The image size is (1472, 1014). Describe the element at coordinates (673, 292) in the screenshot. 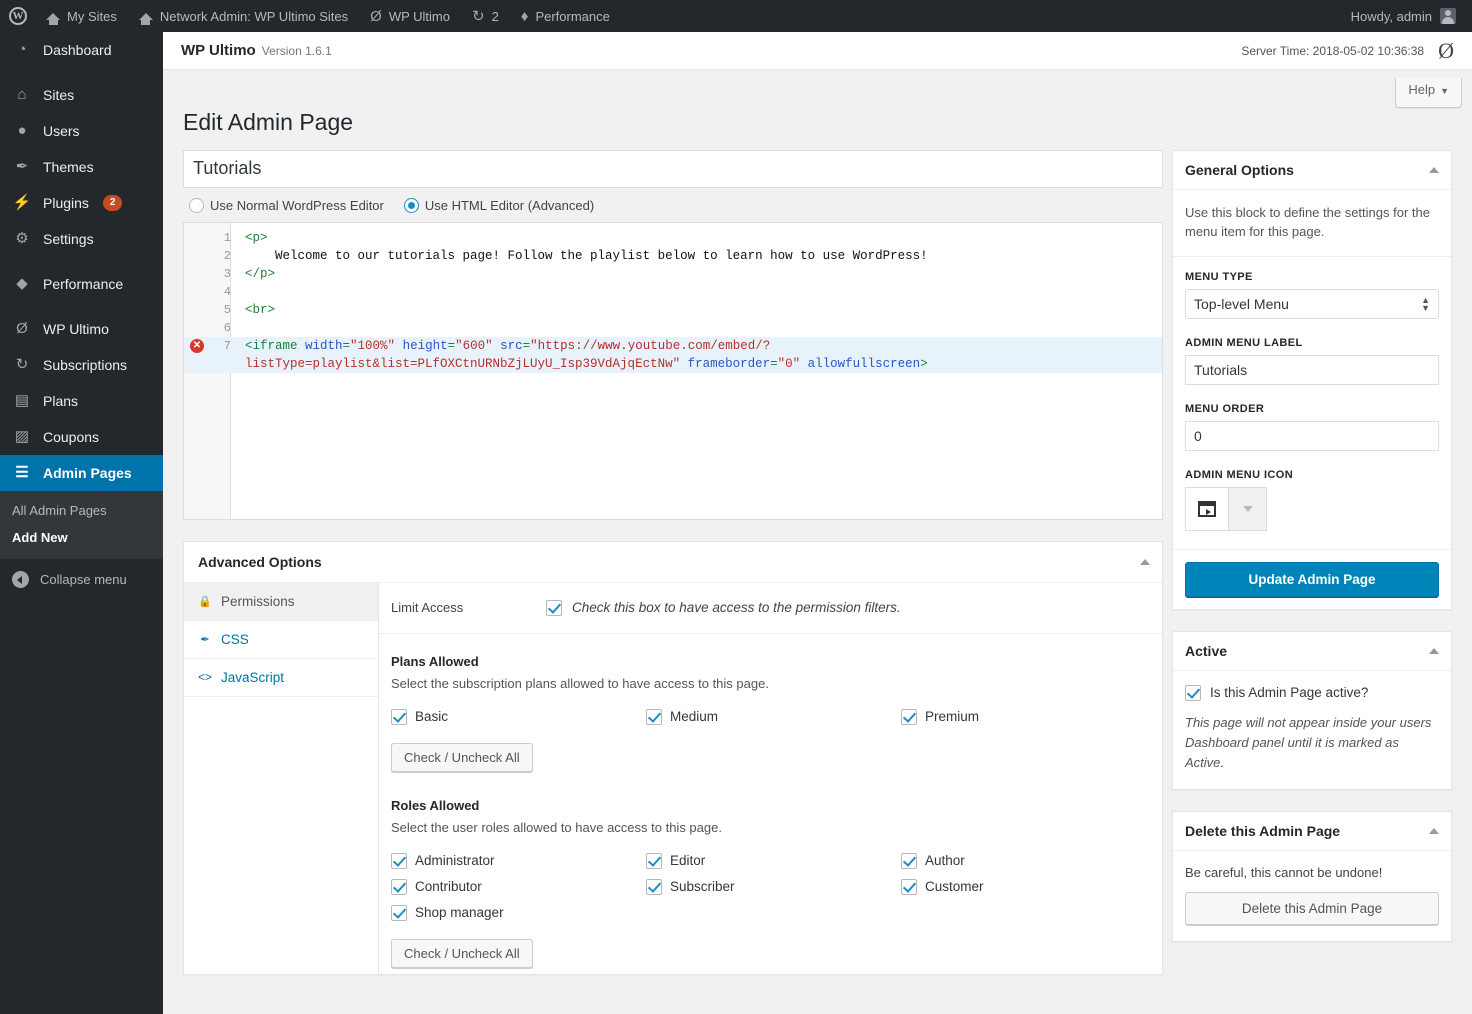

I see `code-line: 4` at that location.